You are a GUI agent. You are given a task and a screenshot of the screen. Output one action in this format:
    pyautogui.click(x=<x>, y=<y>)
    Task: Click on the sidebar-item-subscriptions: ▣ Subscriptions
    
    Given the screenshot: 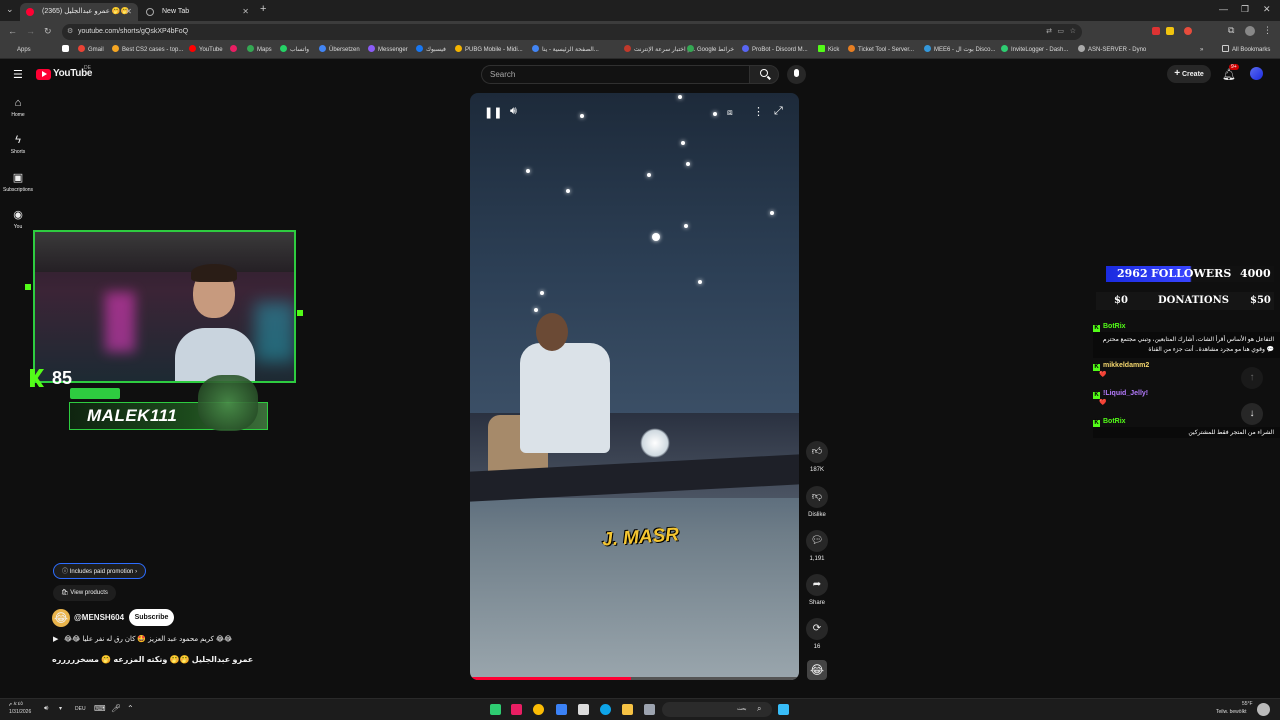 What is the action you would take?
    pyautogui.click(x=18, y=182)
    